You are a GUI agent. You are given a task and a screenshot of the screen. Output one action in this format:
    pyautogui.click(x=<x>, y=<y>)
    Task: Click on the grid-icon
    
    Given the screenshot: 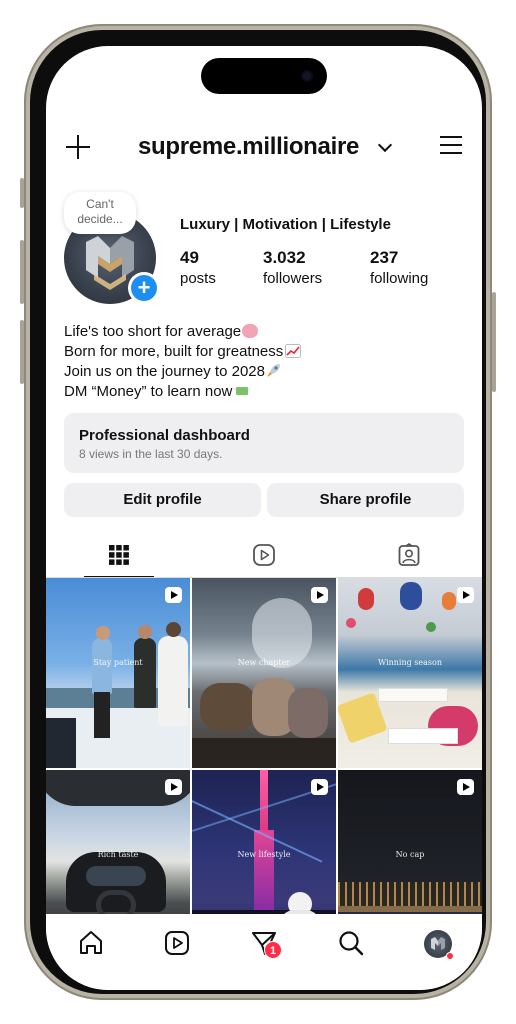 What is the action you would take?
    pyautogui.click(x=119, y=555)
    